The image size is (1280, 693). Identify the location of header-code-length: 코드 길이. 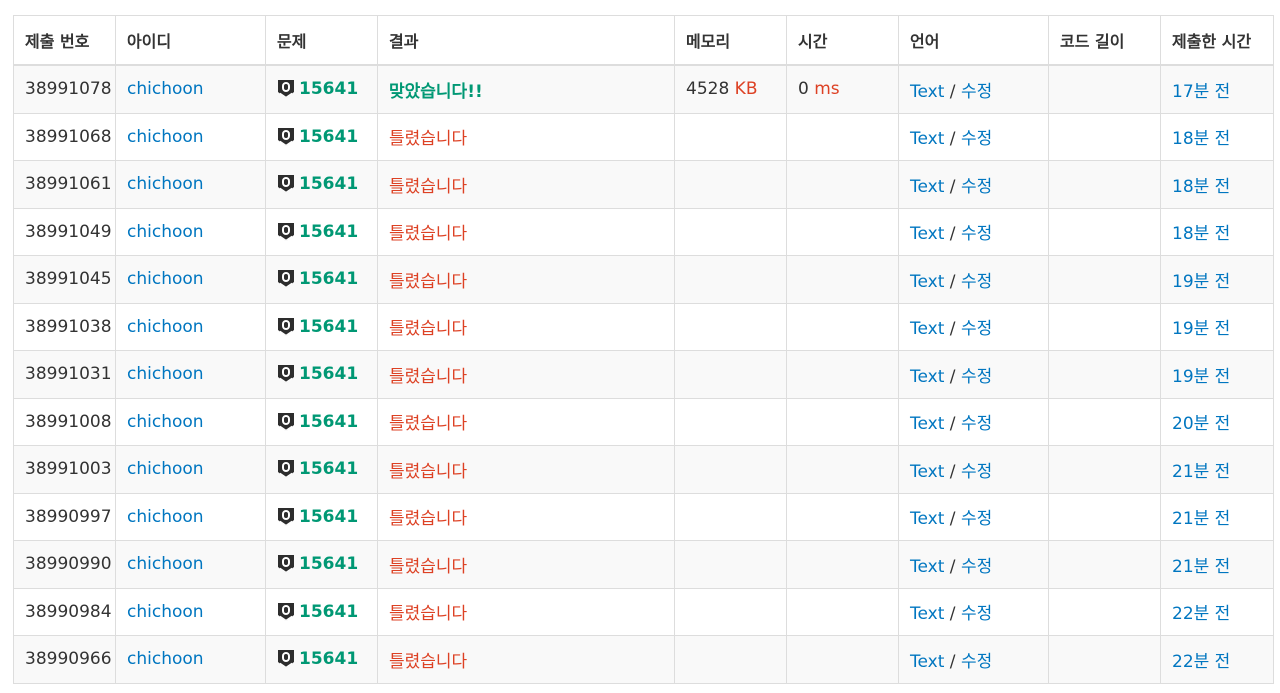
(1104, 40).